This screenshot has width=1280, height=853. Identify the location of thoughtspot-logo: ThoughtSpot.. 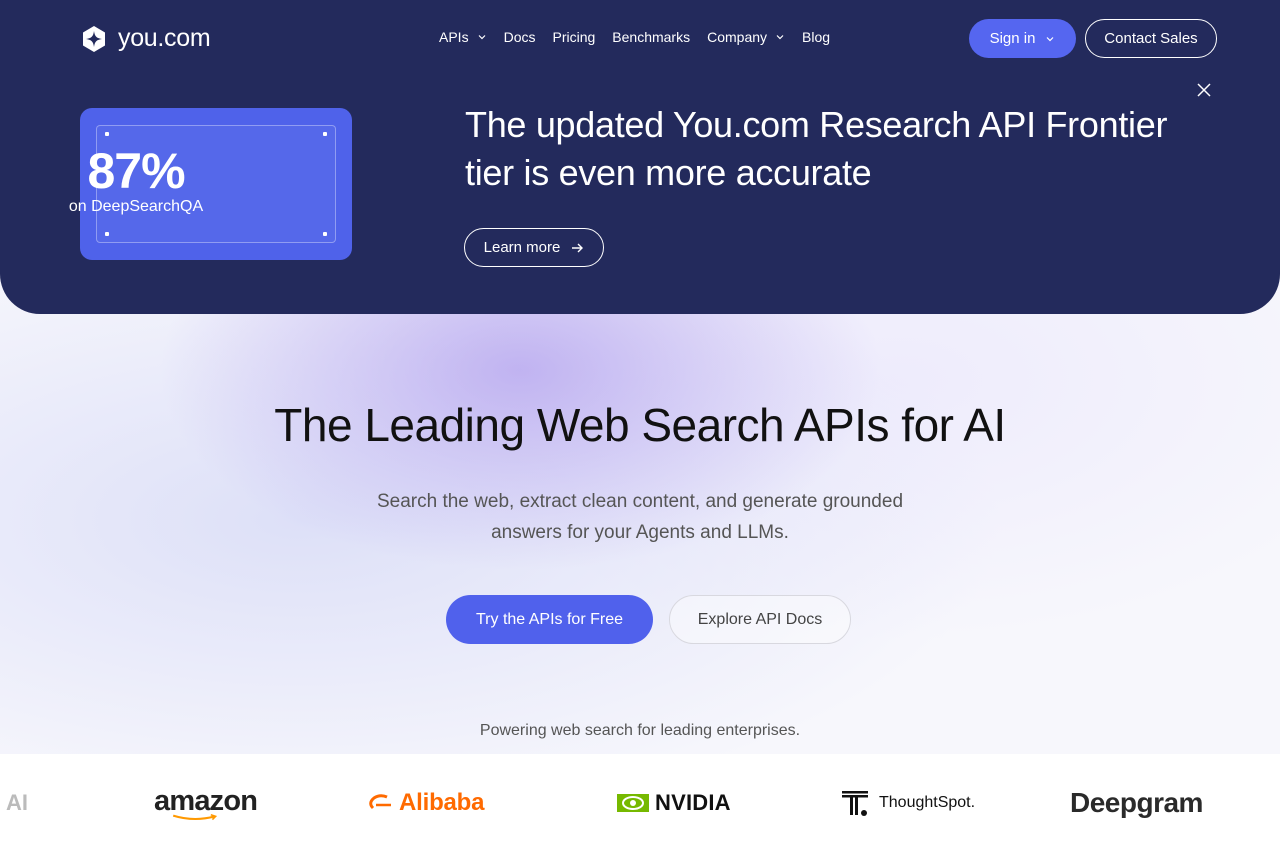
(908, 803).